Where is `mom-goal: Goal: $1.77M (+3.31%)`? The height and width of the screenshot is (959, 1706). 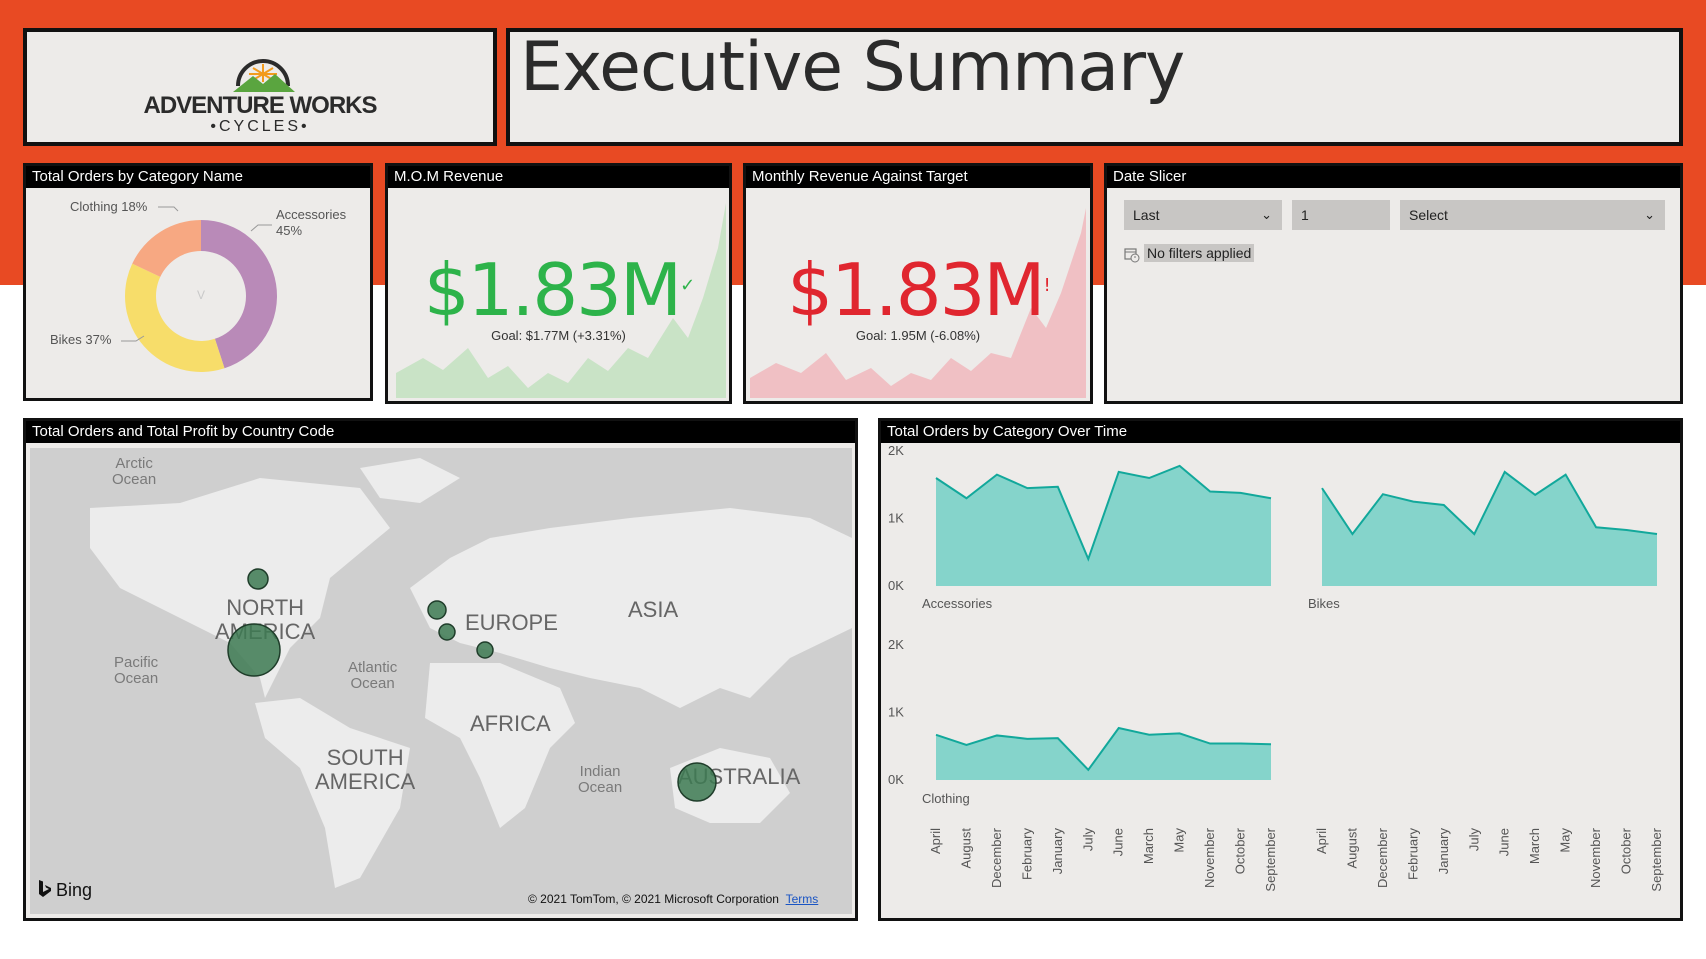 mom-goal: Goal: $1.77M (+3.31%) is located at coordinates (558, 335).